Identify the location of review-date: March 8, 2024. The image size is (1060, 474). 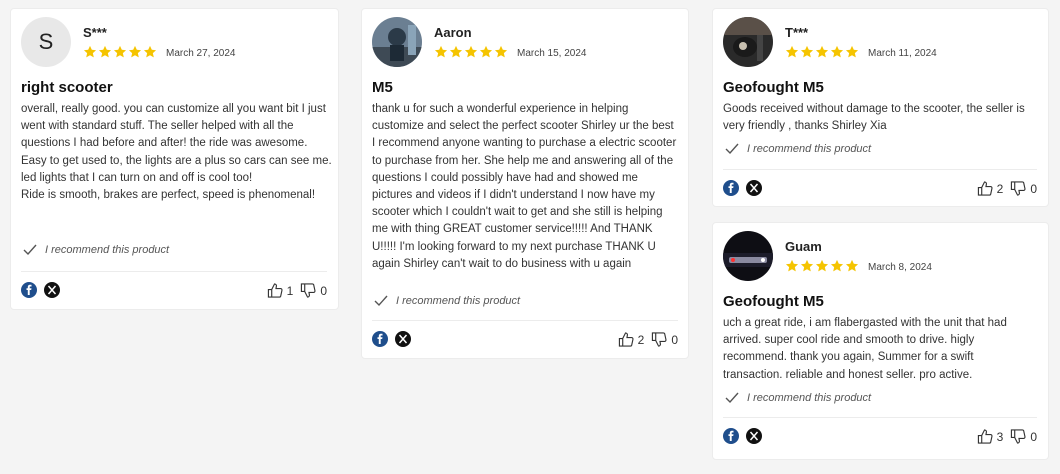
(900, 267).